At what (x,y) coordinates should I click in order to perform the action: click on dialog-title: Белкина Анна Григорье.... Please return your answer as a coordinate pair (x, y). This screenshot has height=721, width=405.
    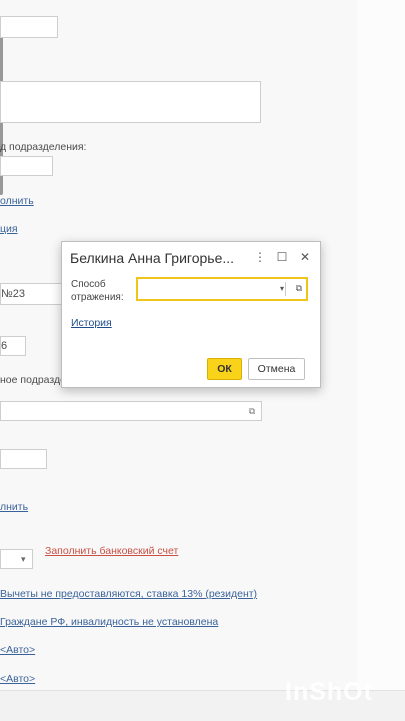
    Looking at the image, I should click on (152, 258).